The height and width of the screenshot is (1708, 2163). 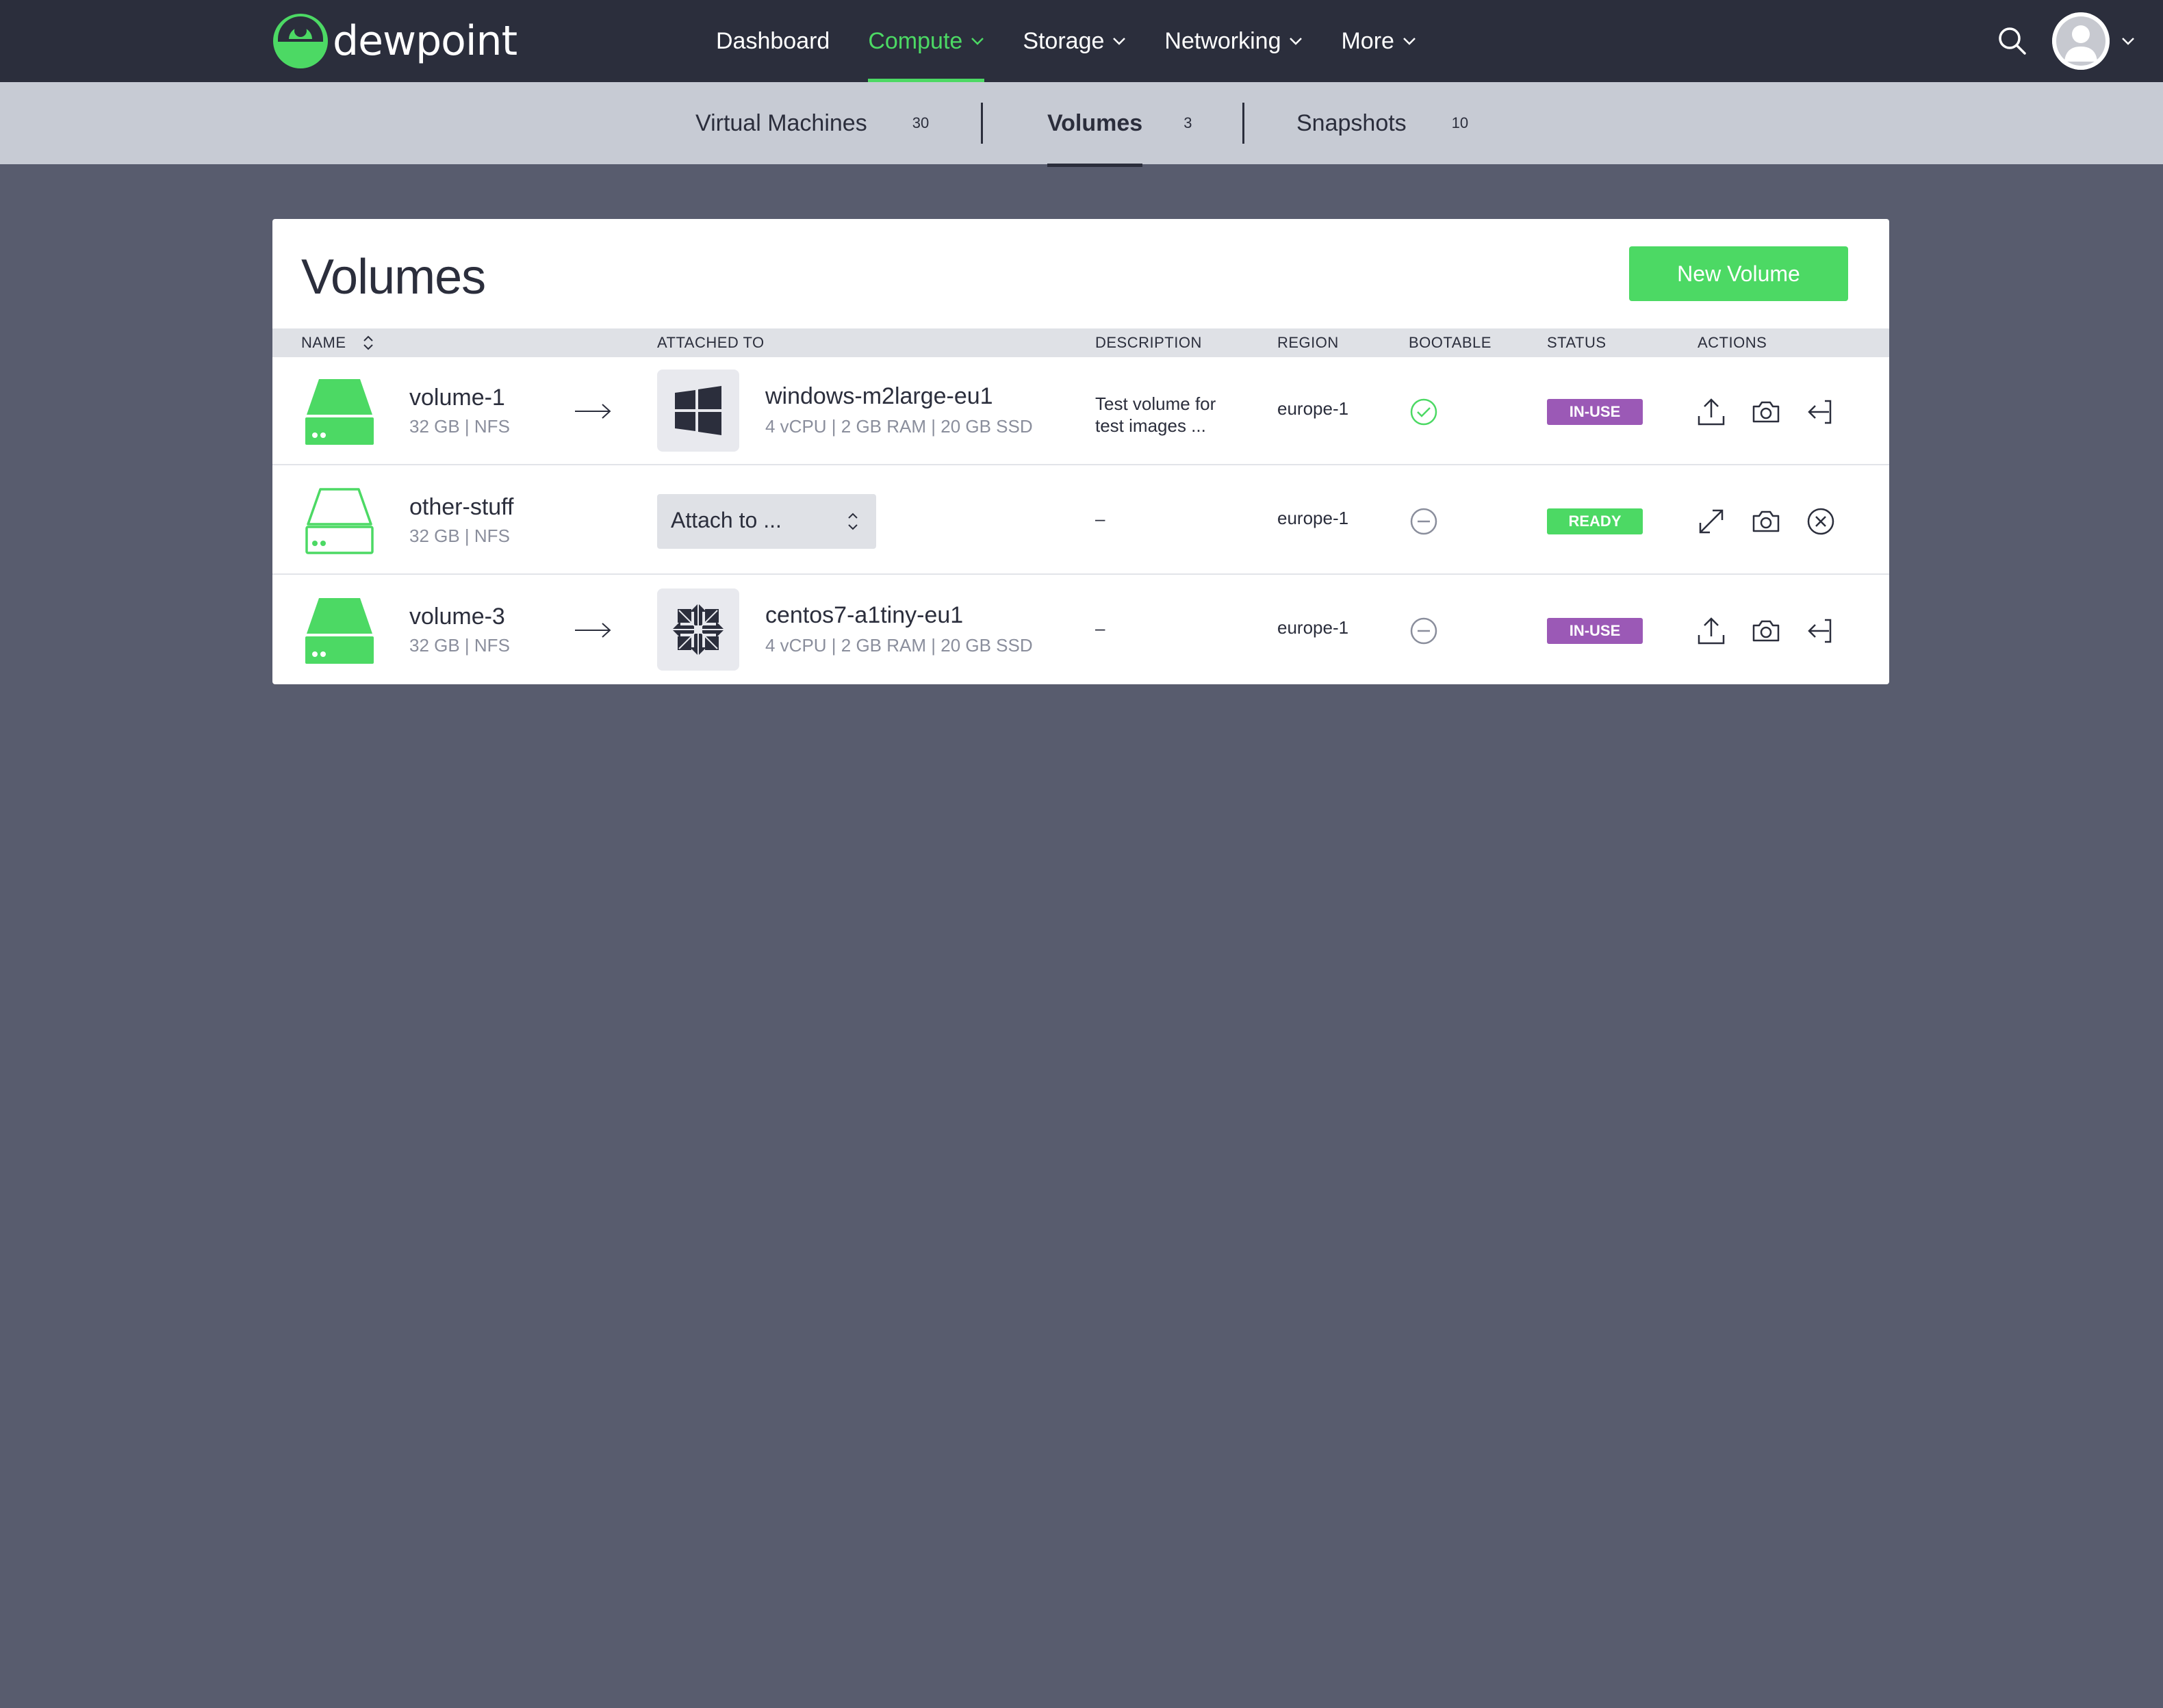 I want to click on tab-virtual-machines: Virtual Machines 30, so click(x=812, y=123).